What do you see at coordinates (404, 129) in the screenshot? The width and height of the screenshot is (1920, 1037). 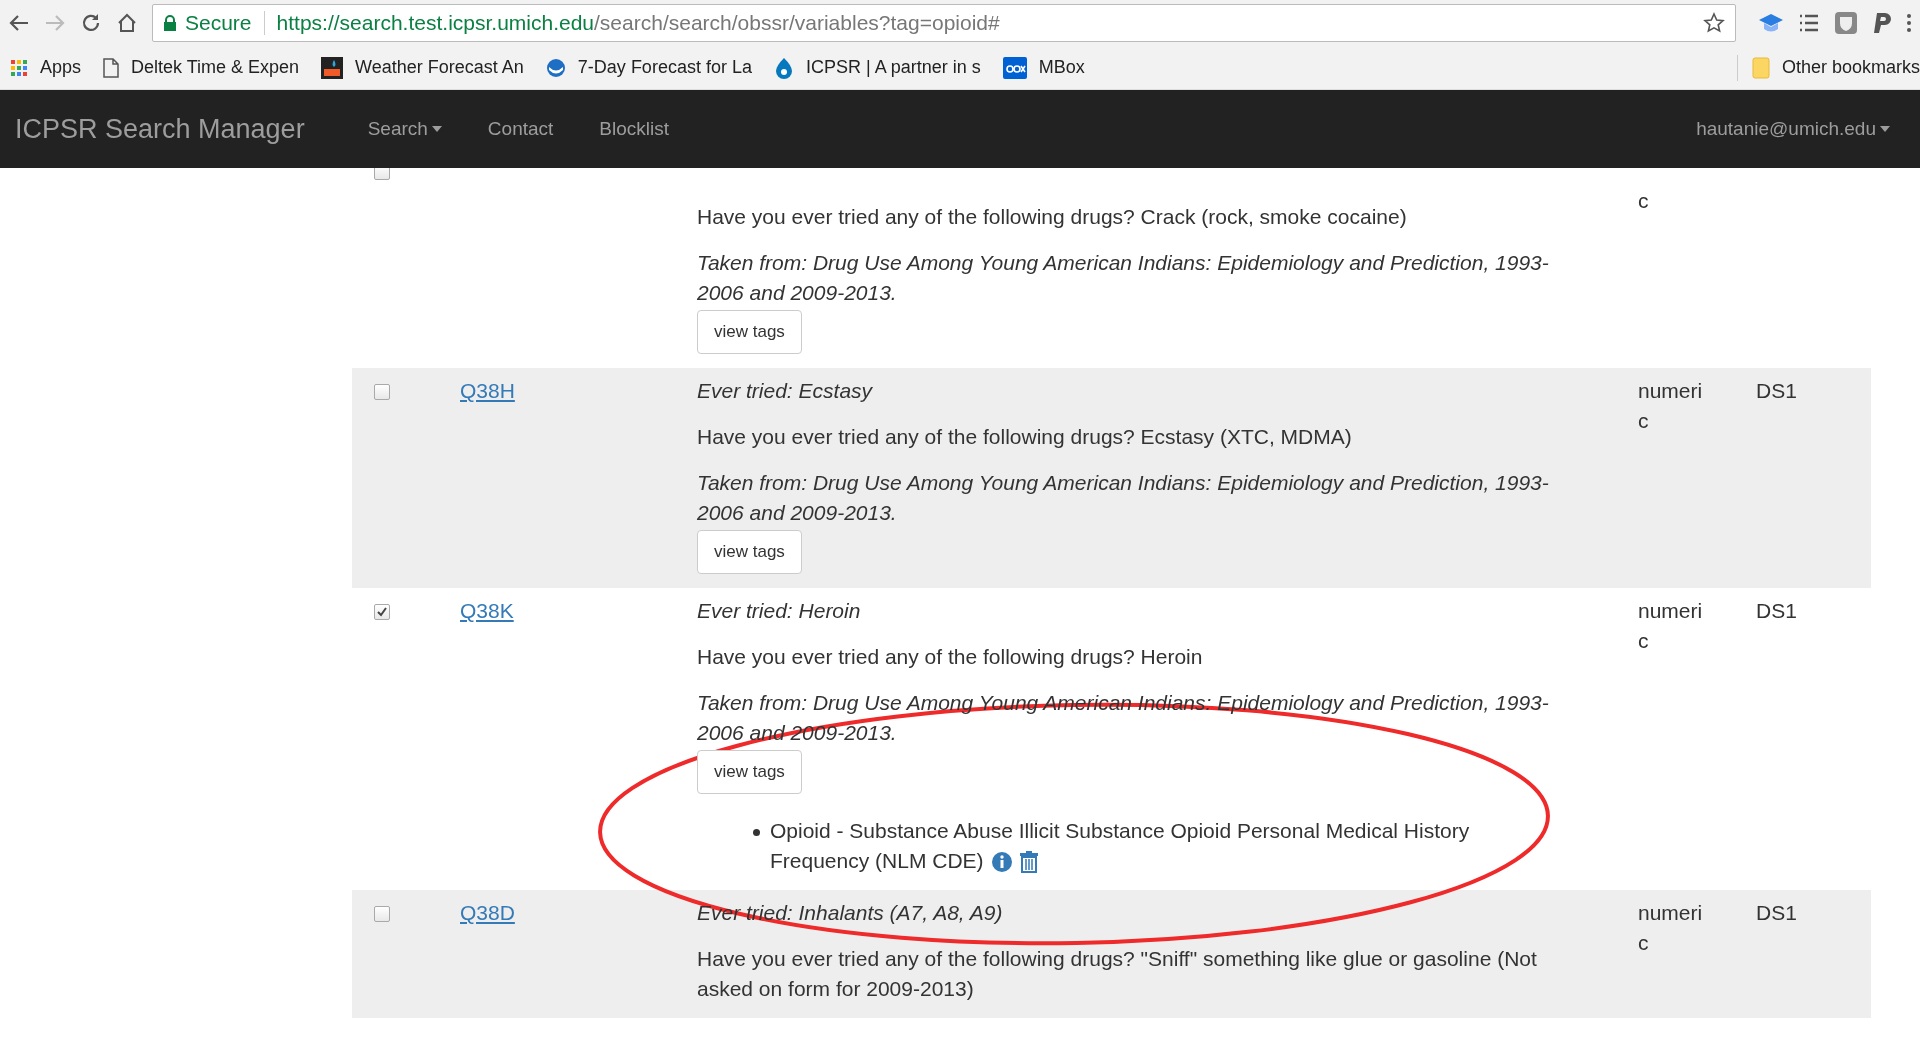 I see `nav-link: Search` at bounding box center [404, 129].